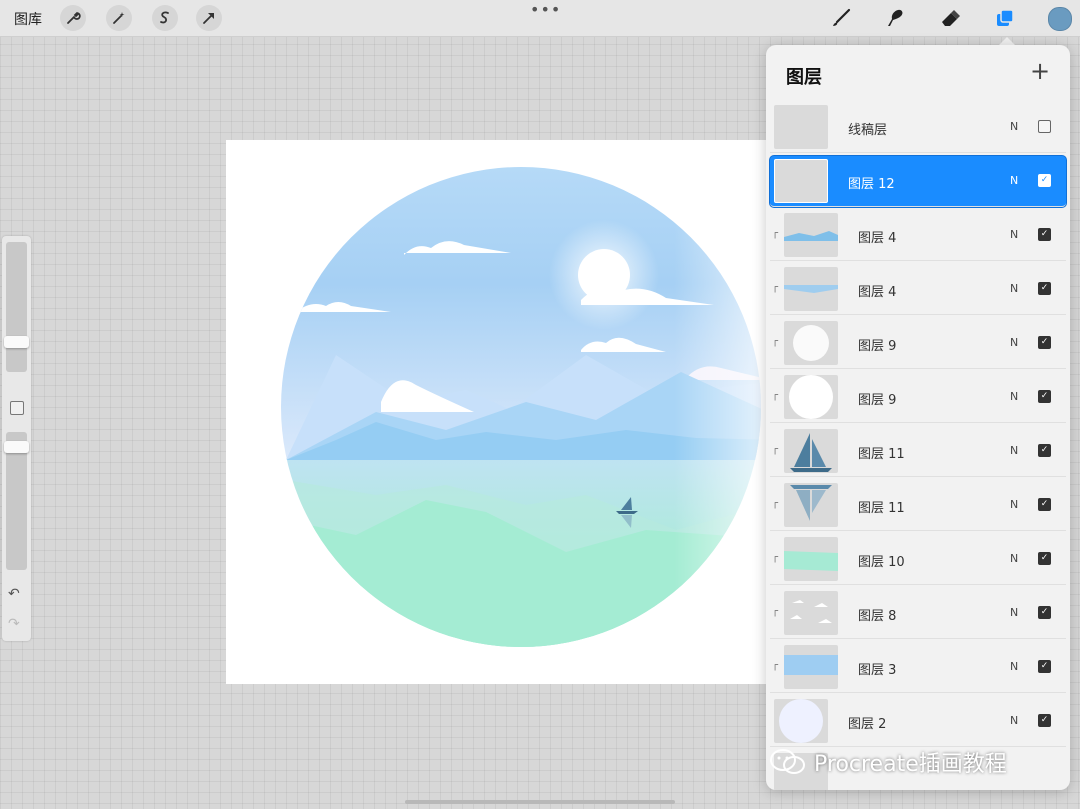  What do you see at coordinates (1044, 126) in the screenshot?
I see `visibility-checkbox` at bounding box center [1044, 126].